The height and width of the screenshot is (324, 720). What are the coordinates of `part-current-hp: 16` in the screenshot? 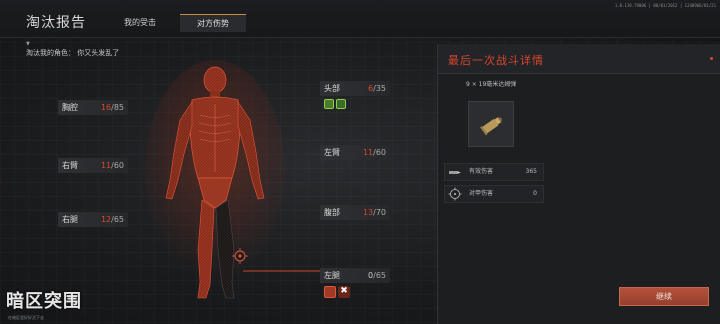 It's located at (106, 107).